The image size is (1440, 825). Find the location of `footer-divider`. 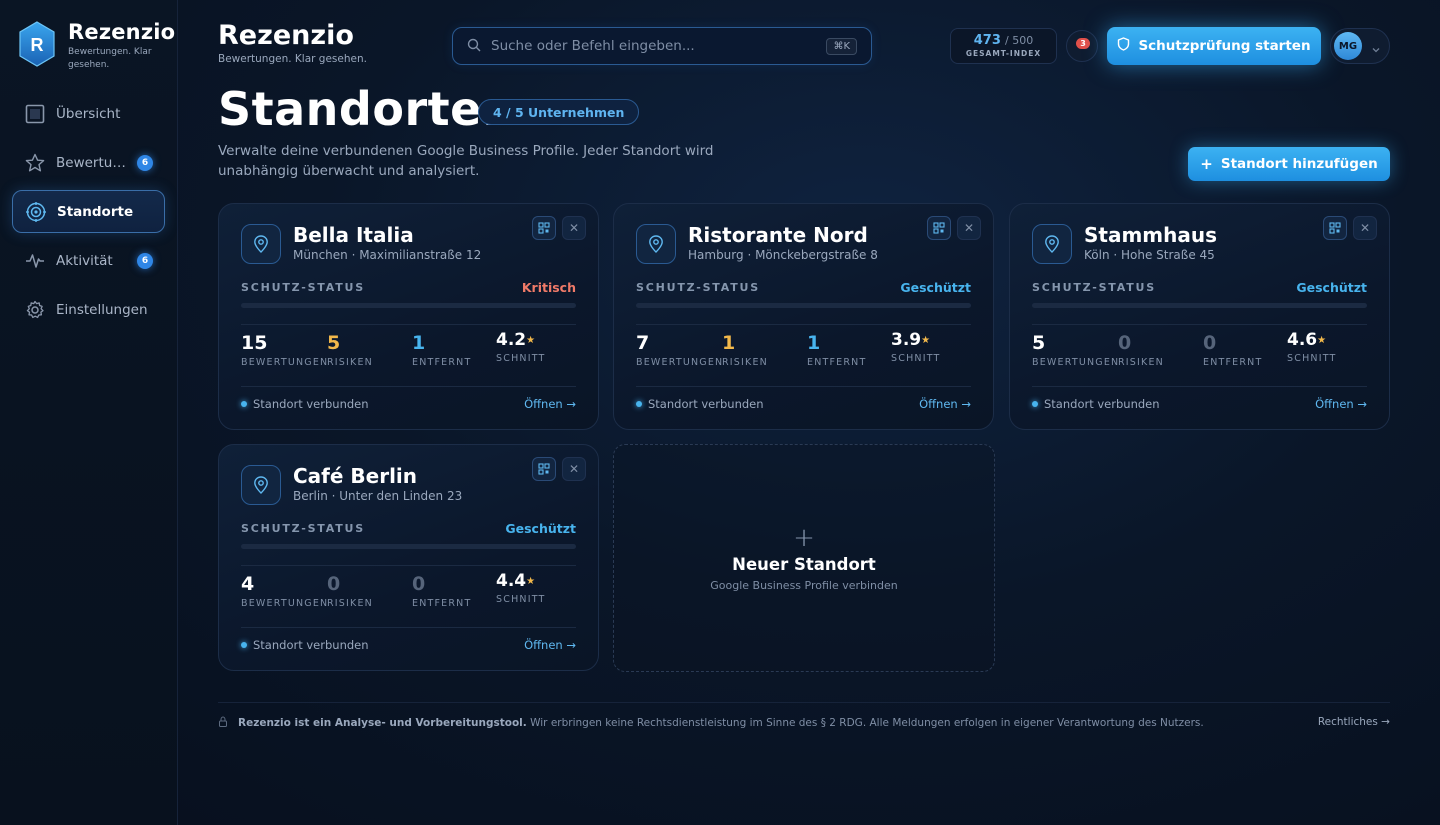

footer-divider is located at coordinates (804, 702).